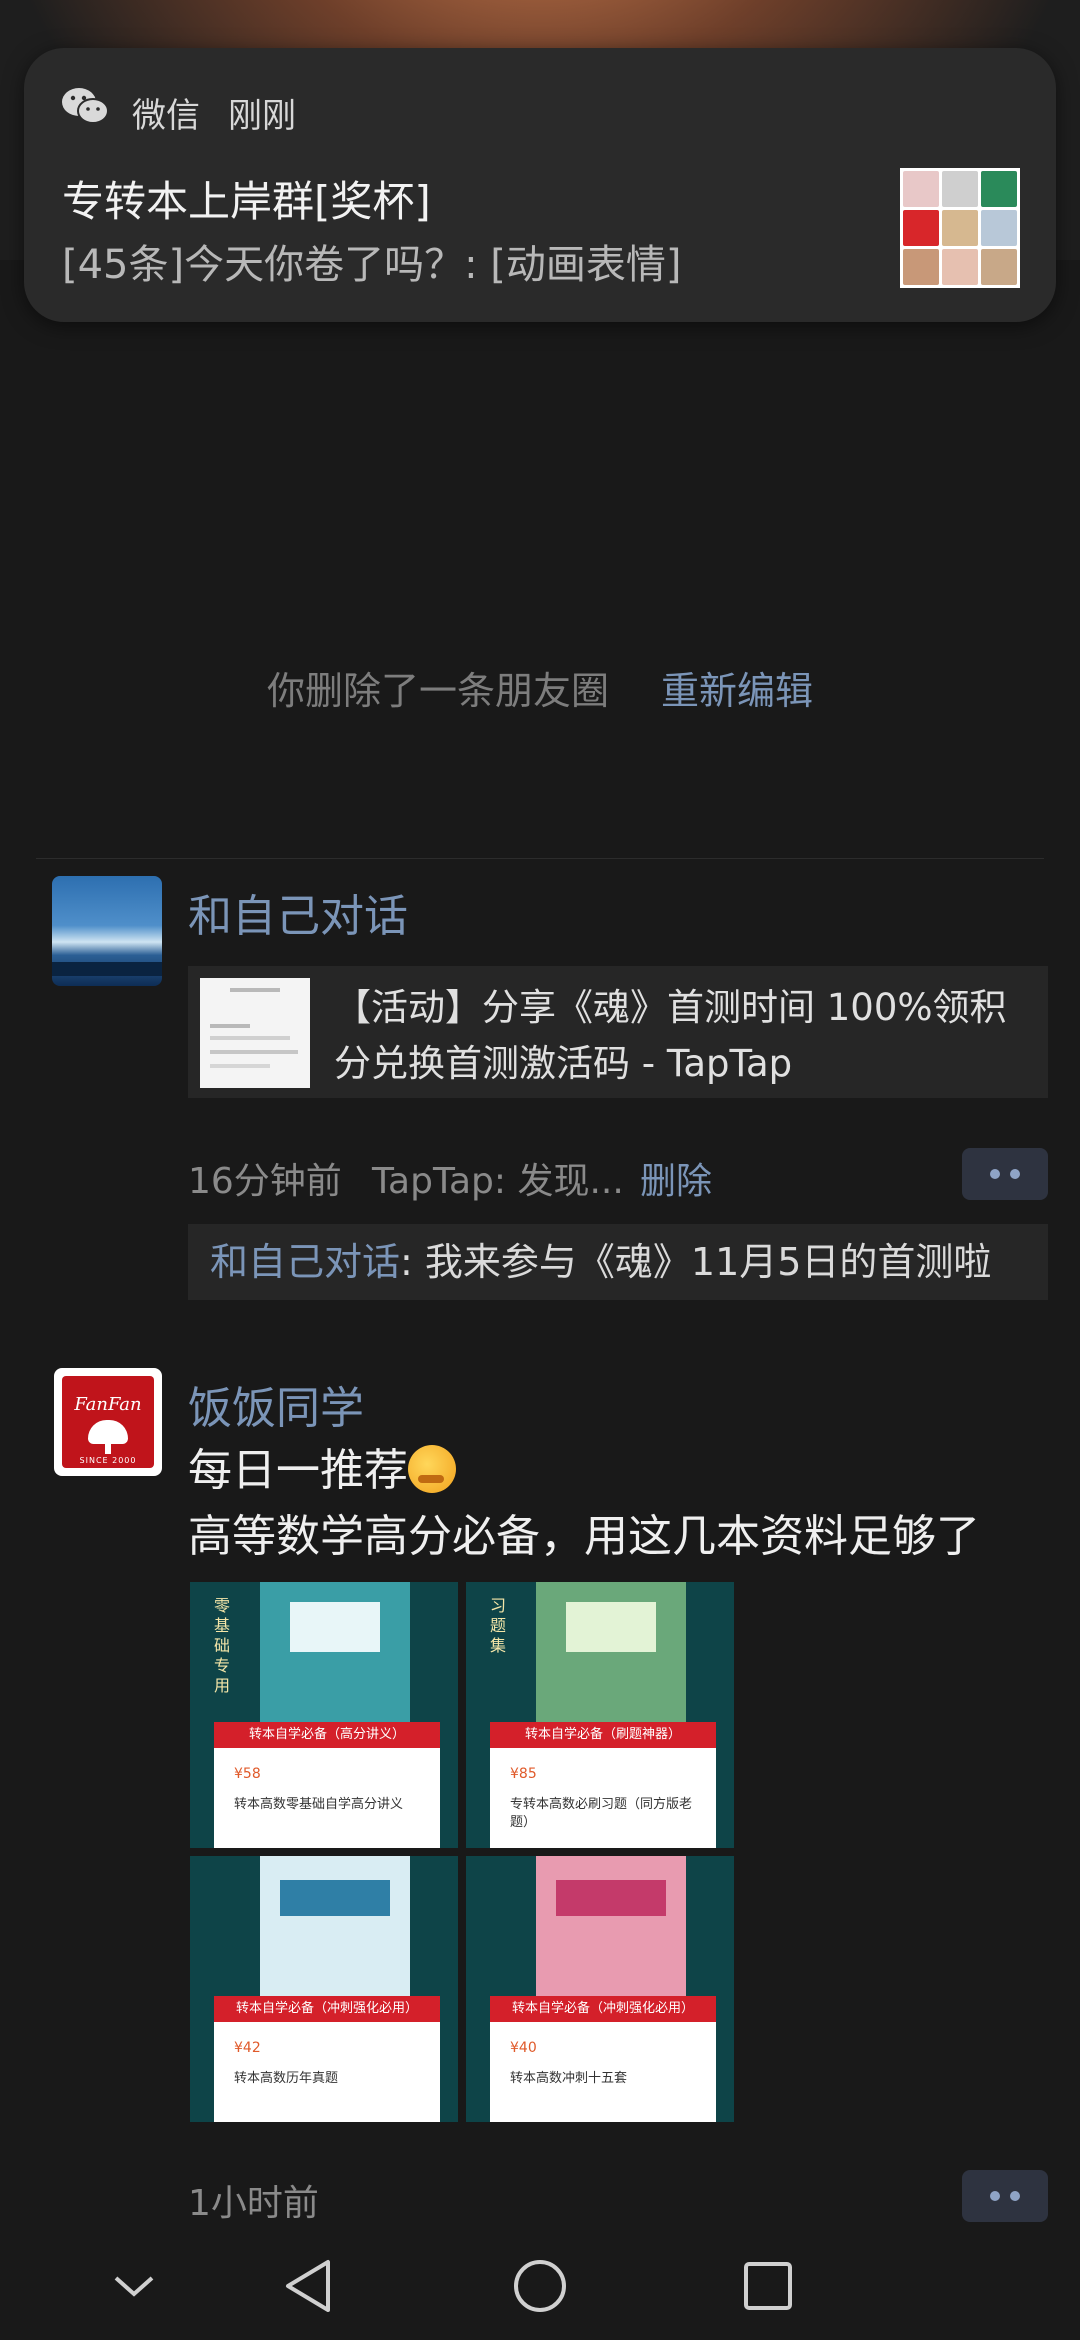 This screenshot has width=1080, height=2340. I want to click on avatar, so click(107, 931).